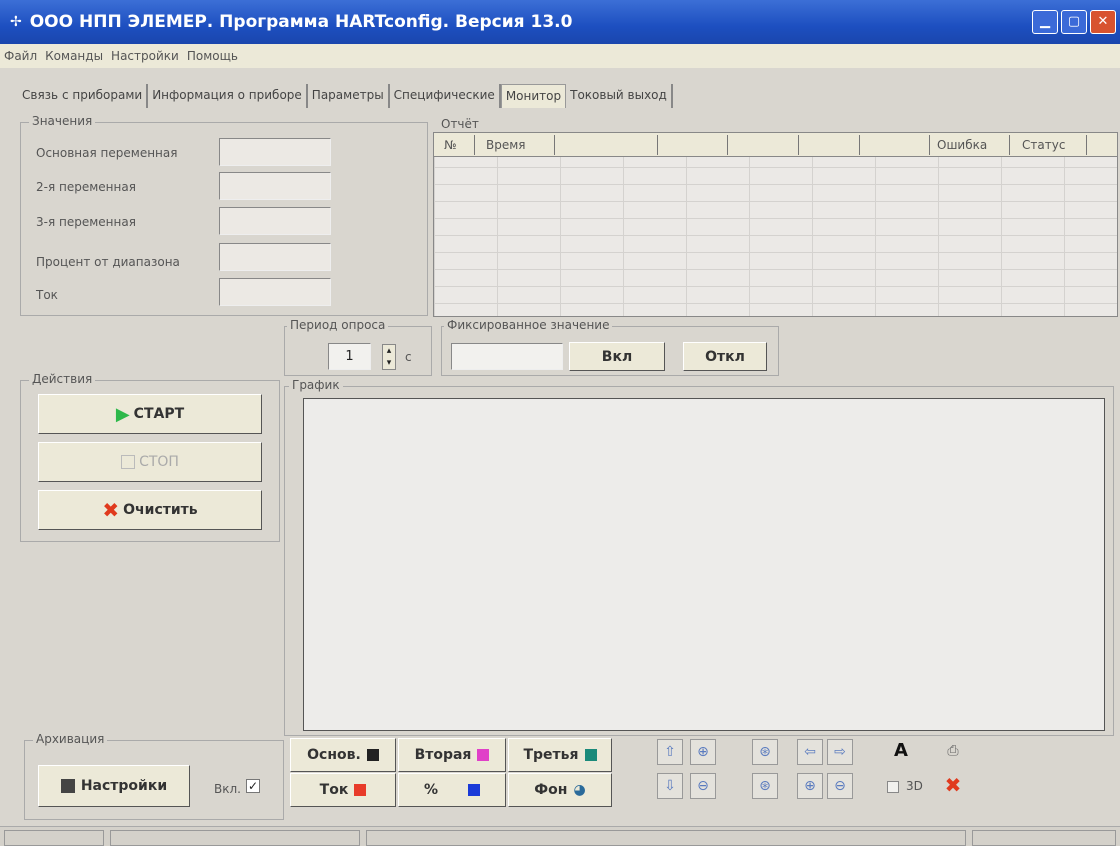 This screenshot has width=1120, height=846. What do you see at coordinates (253, 786) in the screenshot?
I see `archive-enabled-checkbox: ✓` at bounding box center [253, 786].